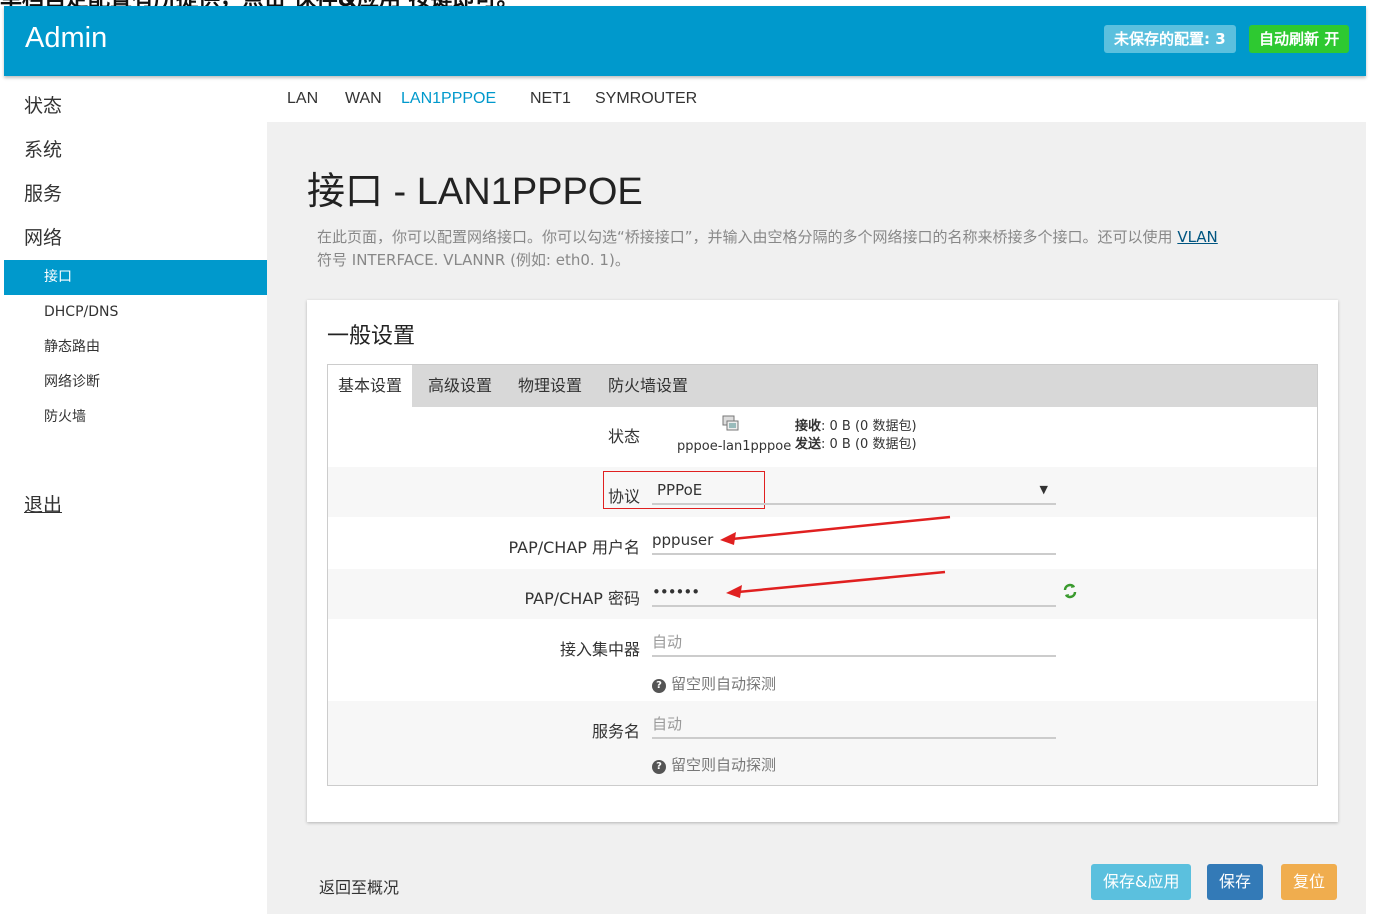  Describe the element at coordinates (135, 417) in the screenshot. I see `sidebar-item-firewall: 防火墙` at that location.